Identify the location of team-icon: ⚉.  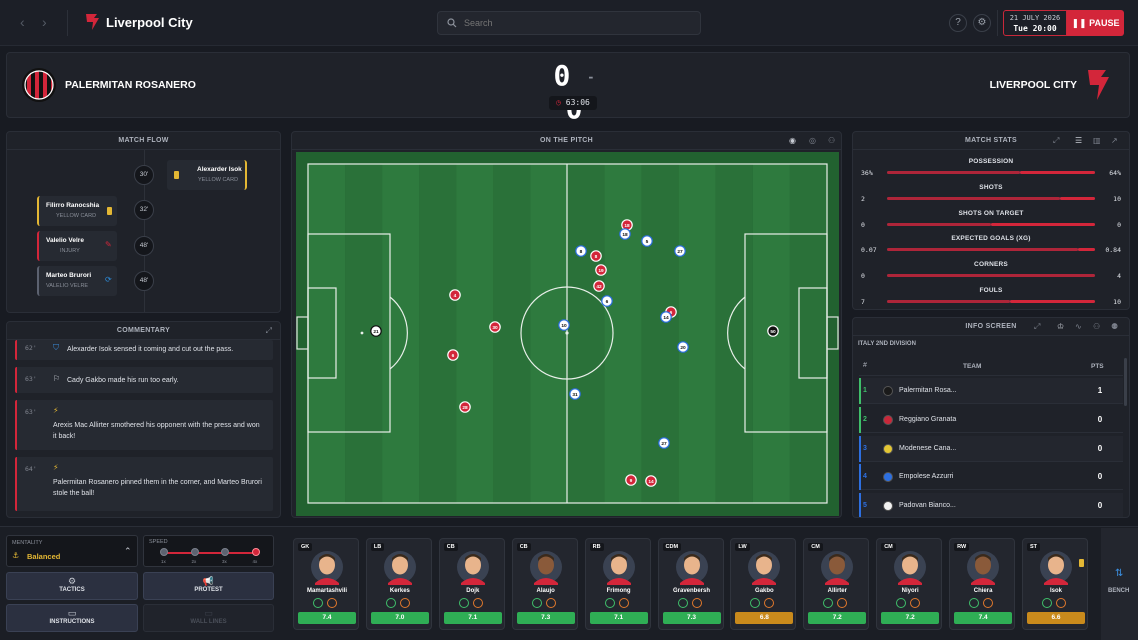
(1114, 326).